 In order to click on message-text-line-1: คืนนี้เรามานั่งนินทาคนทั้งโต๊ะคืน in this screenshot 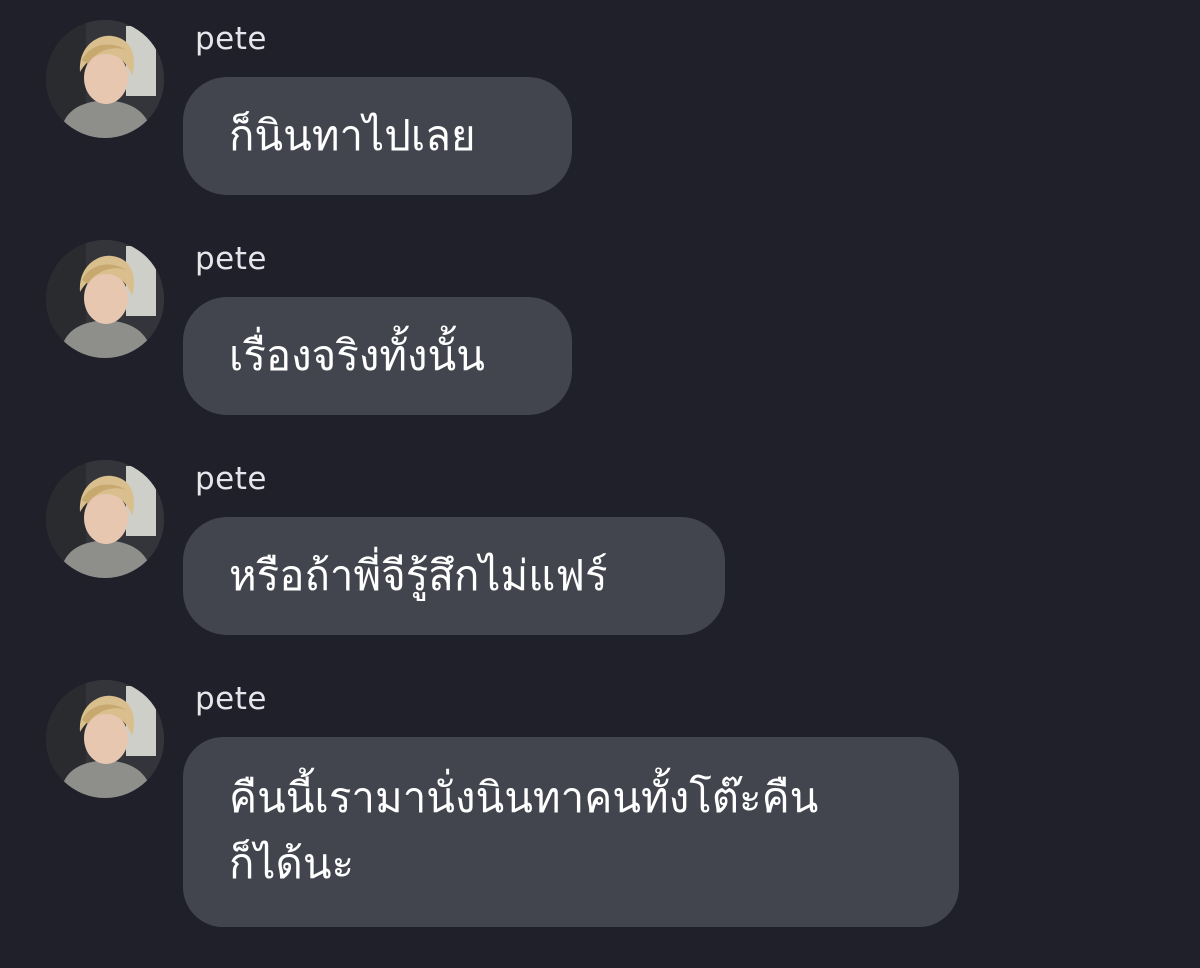, I will do `click(524, 797)`.